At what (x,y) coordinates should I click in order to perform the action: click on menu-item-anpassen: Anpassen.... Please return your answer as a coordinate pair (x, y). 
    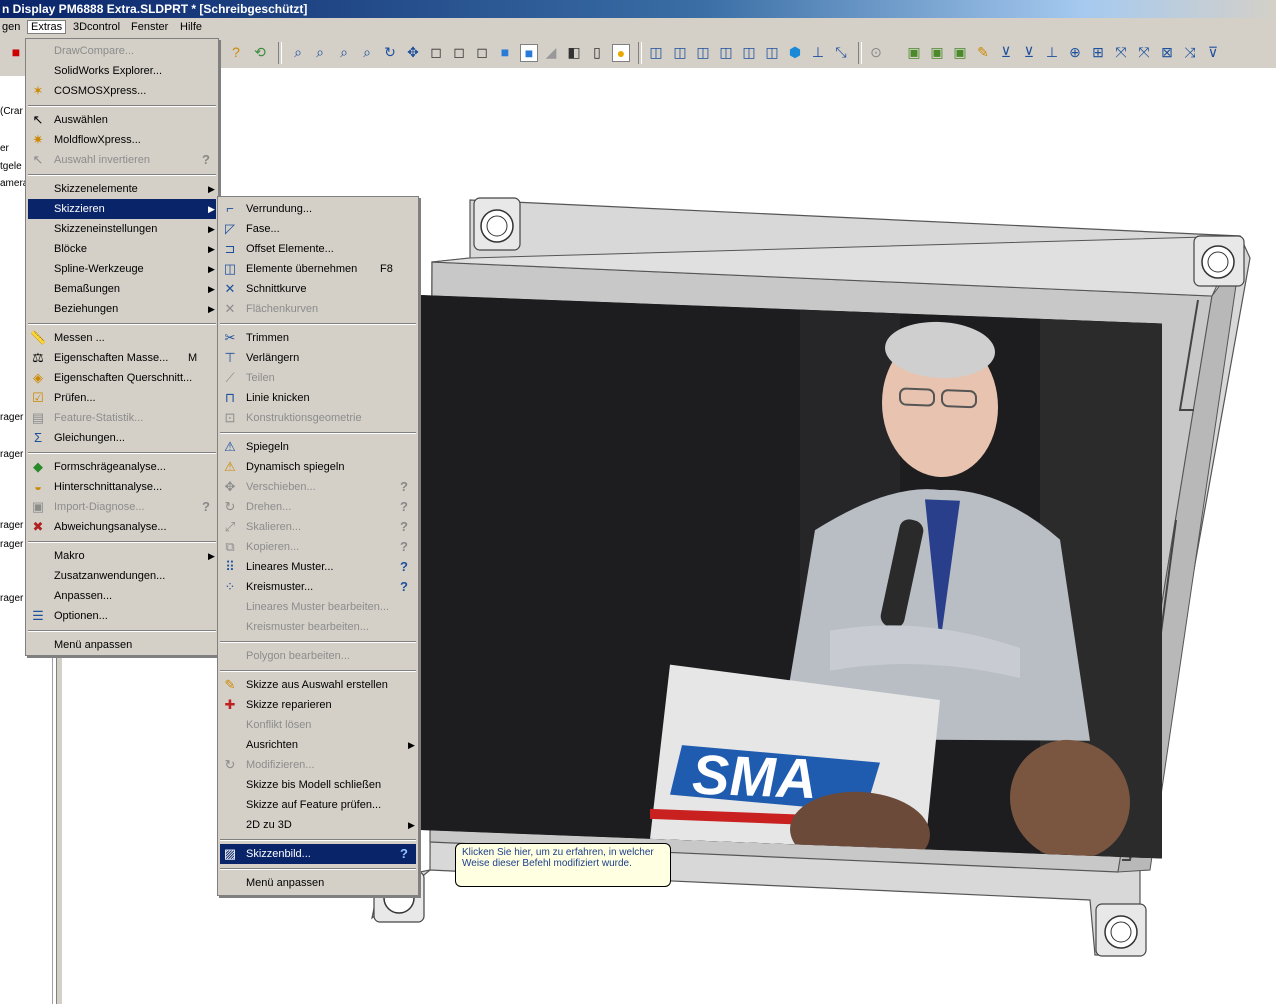
    Looking at the image, I should click on (122, 596).